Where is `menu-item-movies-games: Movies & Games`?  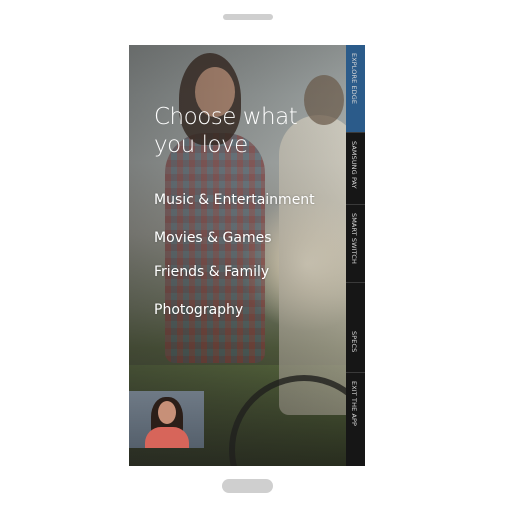 menu-item-movies-games: Movies & Games is located at coordinates (213, 238).